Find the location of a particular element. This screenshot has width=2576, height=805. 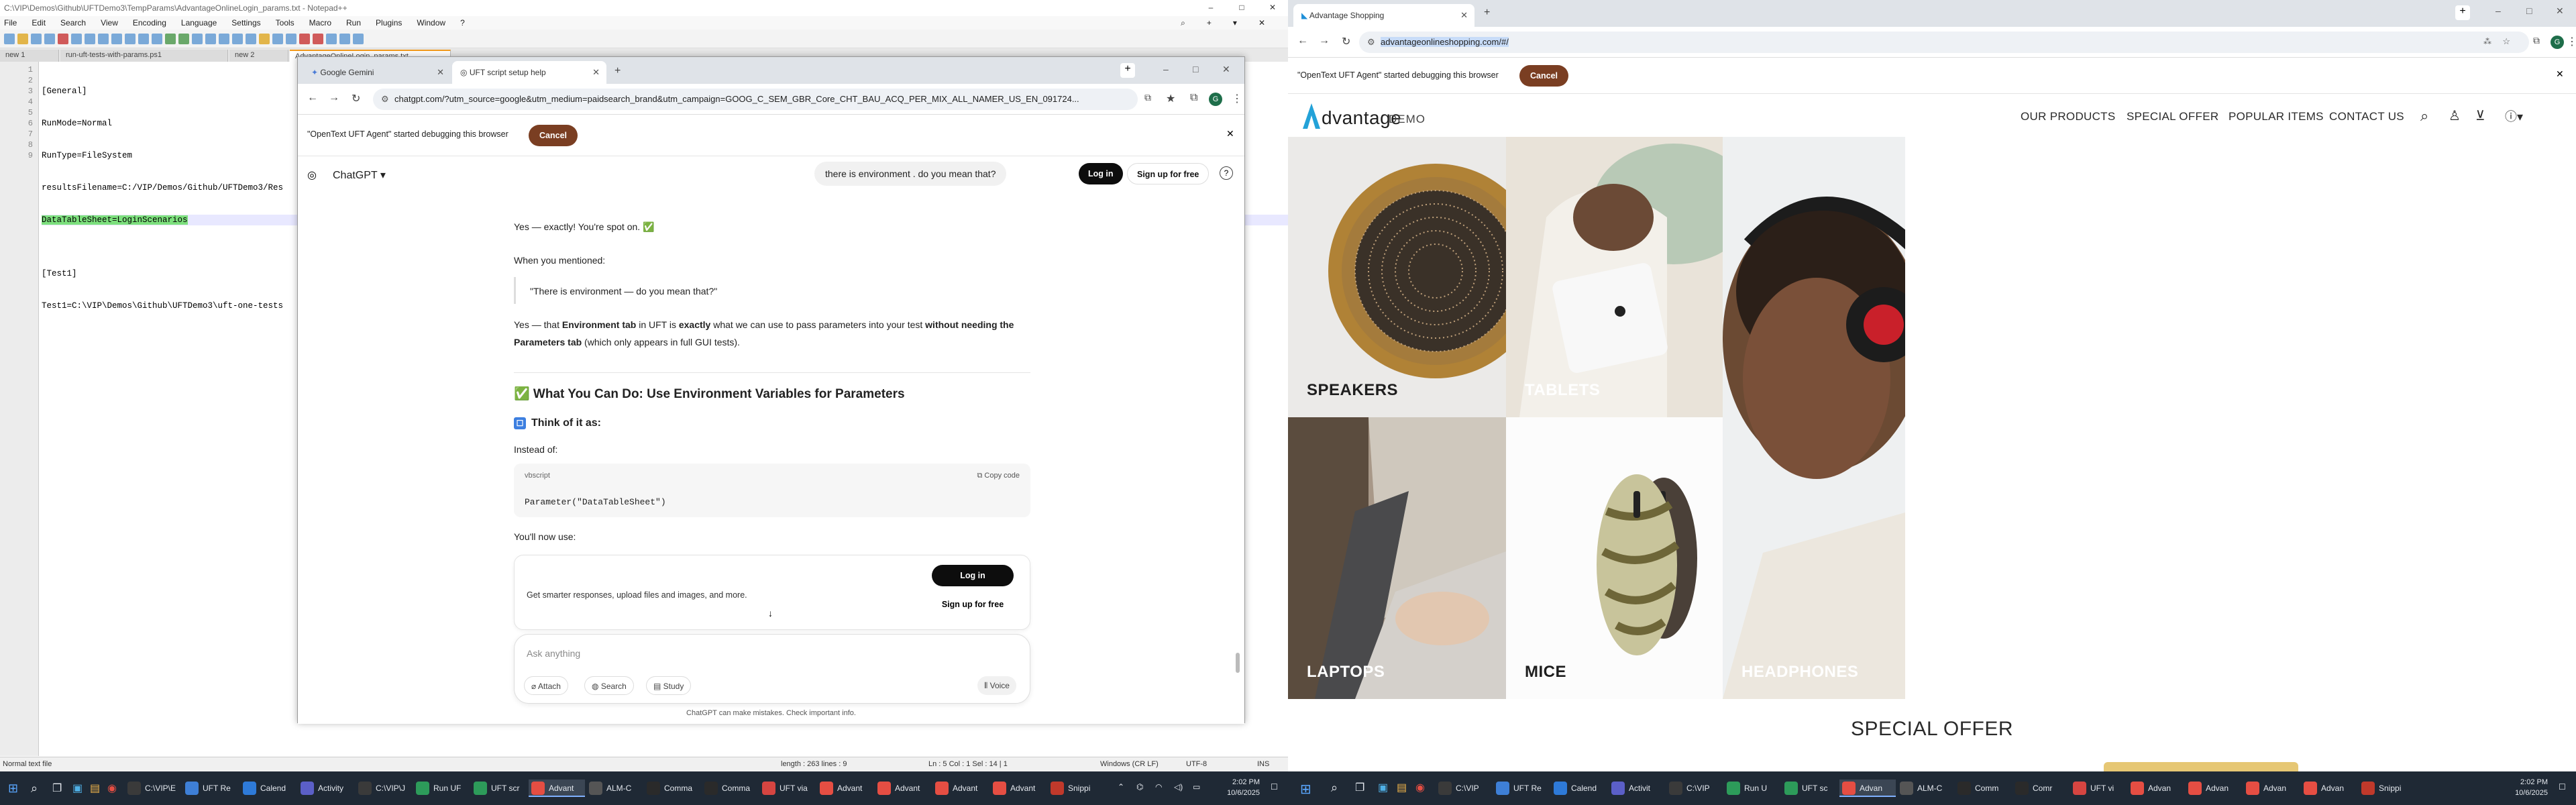

battery-icon: ▭ is located at coordinates (1196, 787).